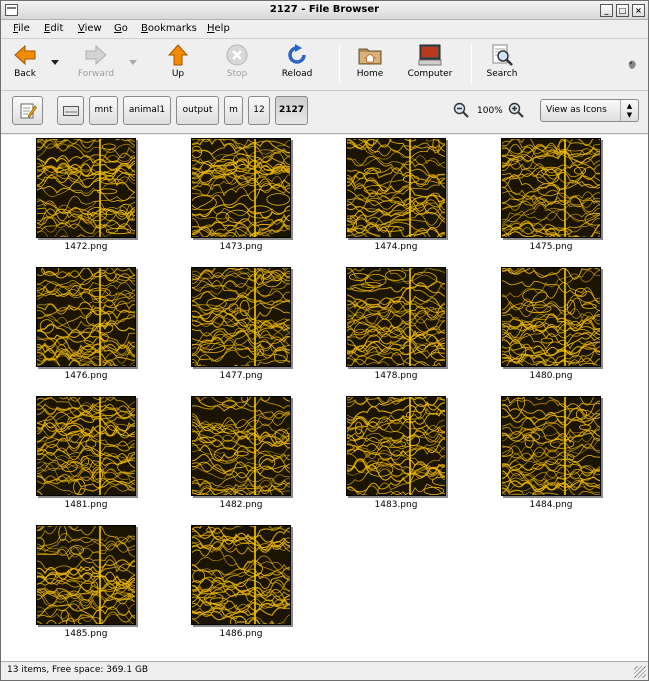 The width and height of the screenshot is (649, 681). What do you see at coordinates (55, 62) in the screenshot?
I see `back-history-dropdown` at bounding box center [55, 62].